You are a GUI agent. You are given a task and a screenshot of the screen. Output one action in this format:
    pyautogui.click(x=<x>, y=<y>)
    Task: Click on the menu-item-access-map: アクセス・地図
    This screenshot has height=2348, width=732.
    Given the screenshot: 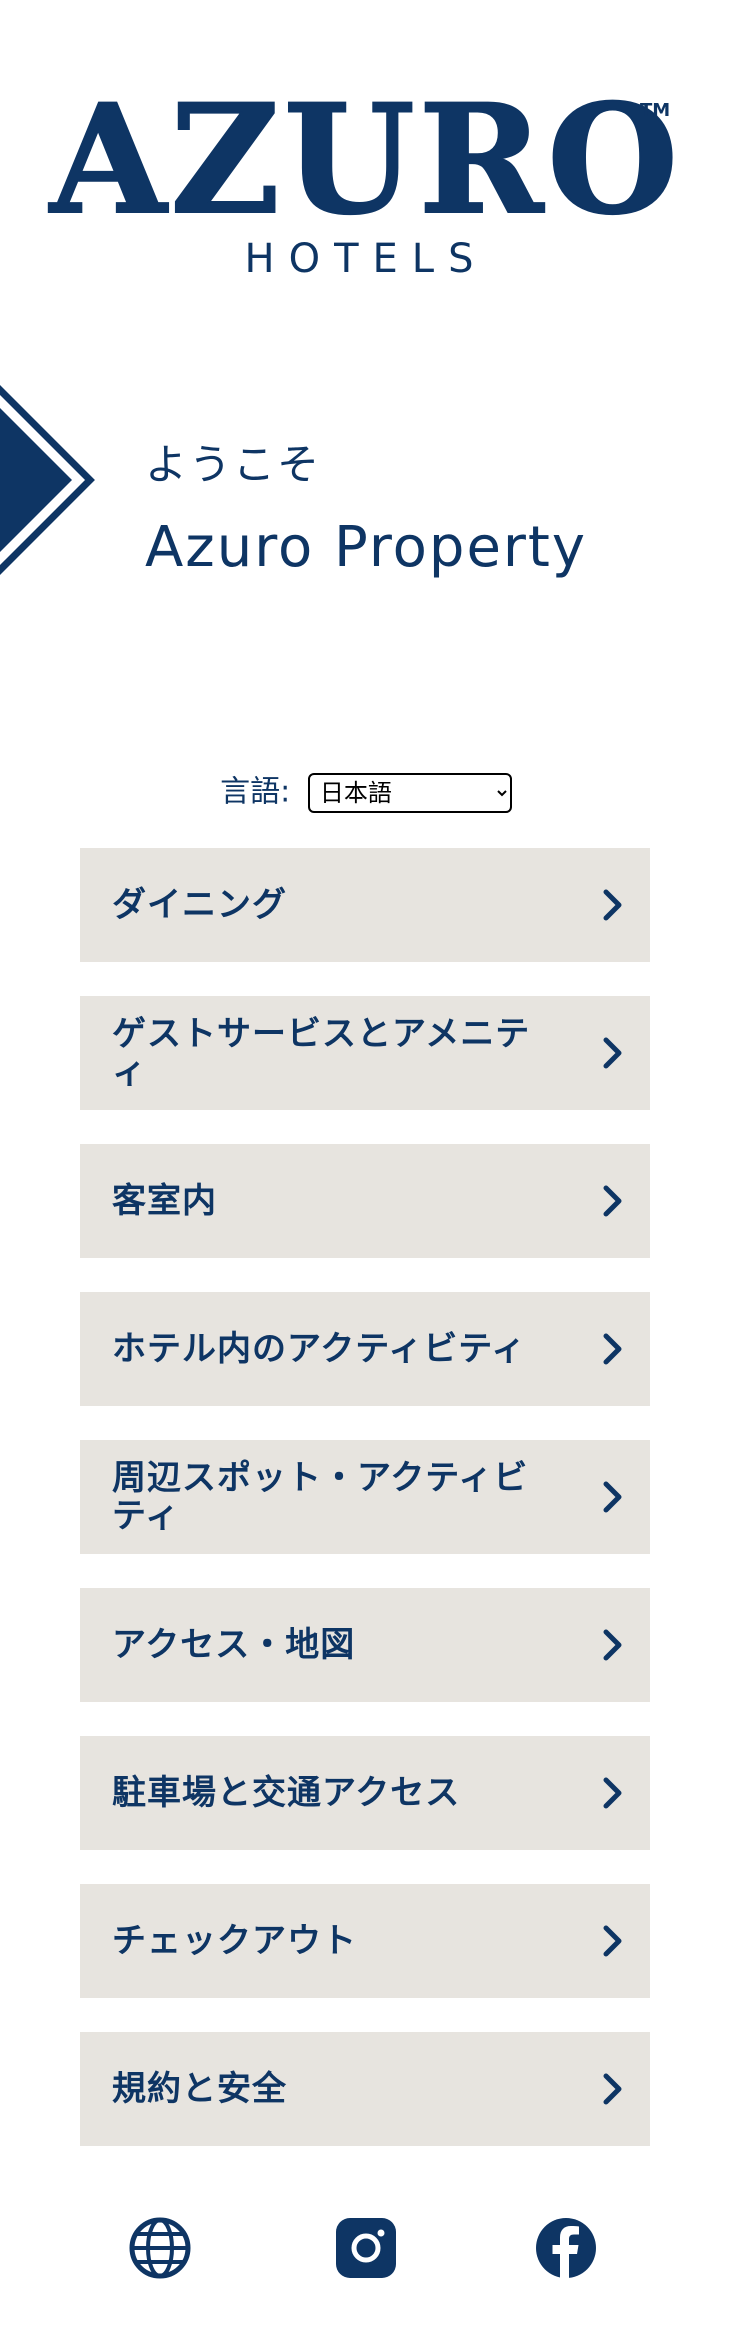 What is the action you would take?
    pyautogui.click(x=365, y=1645)
    